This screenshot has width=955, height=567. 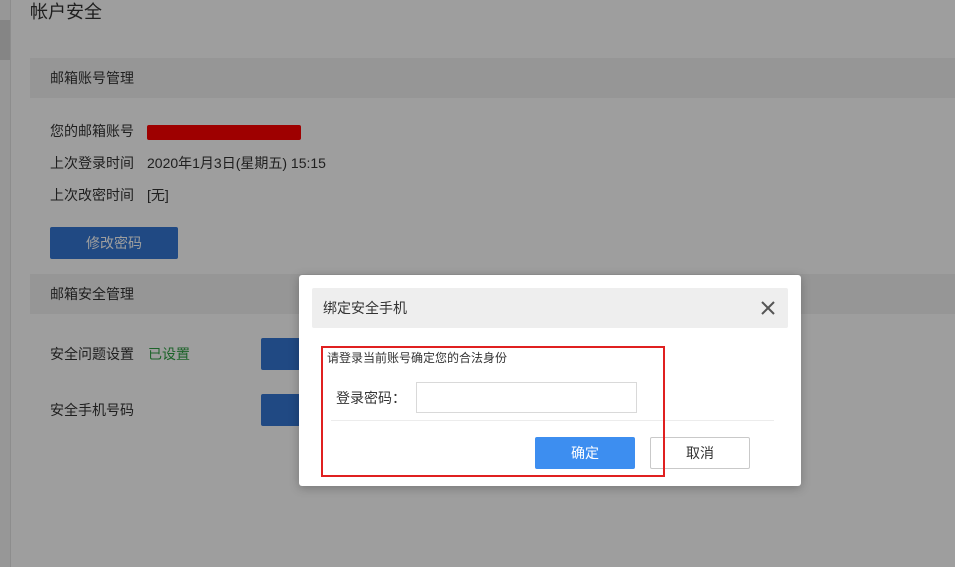 What do you see at coordinates (700, 453) in the screenshot?
I see `cancel-button: 取消` at bounding box center [700, 453].